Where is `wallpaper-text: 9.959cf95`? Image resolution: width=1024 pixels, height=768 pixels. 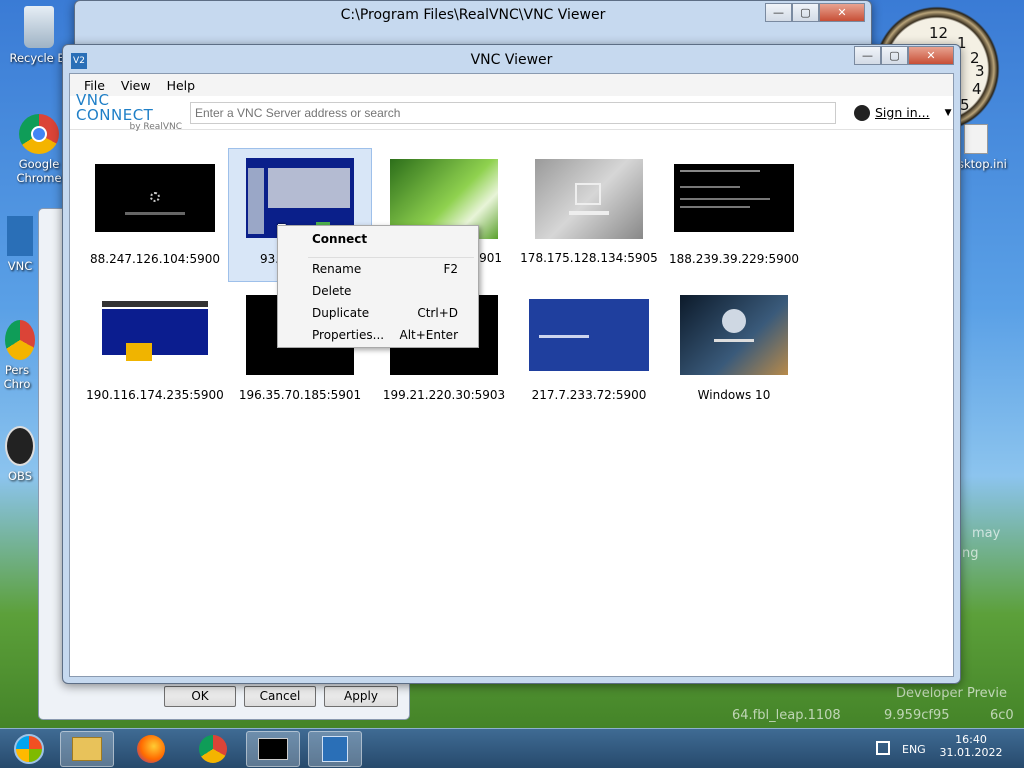
wallpaper-text: 9.959cf95 is located at coordinates (917, 715).